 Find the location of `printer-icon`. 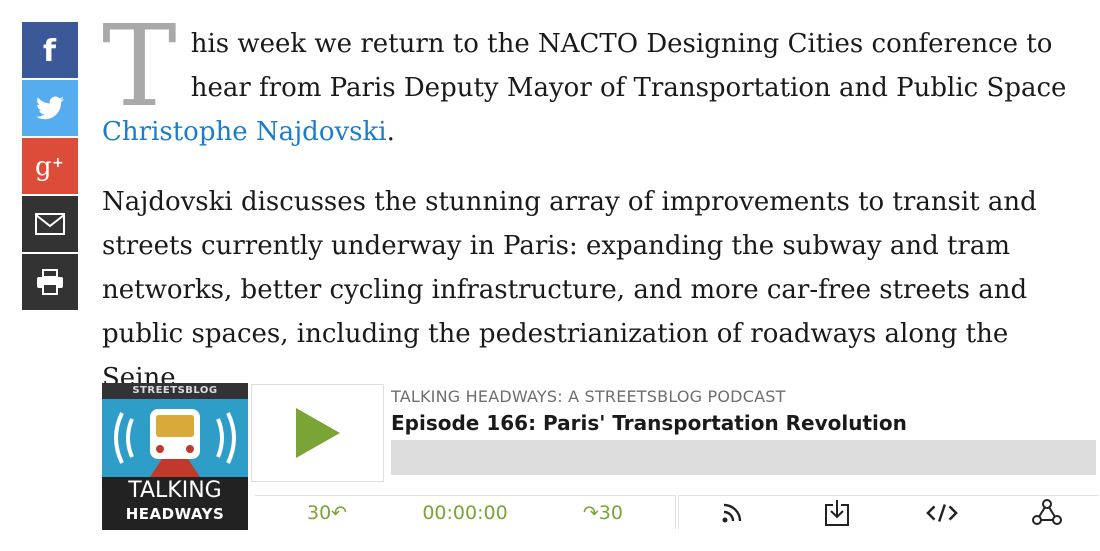

printer-icon is located at coordinates (50, 282).